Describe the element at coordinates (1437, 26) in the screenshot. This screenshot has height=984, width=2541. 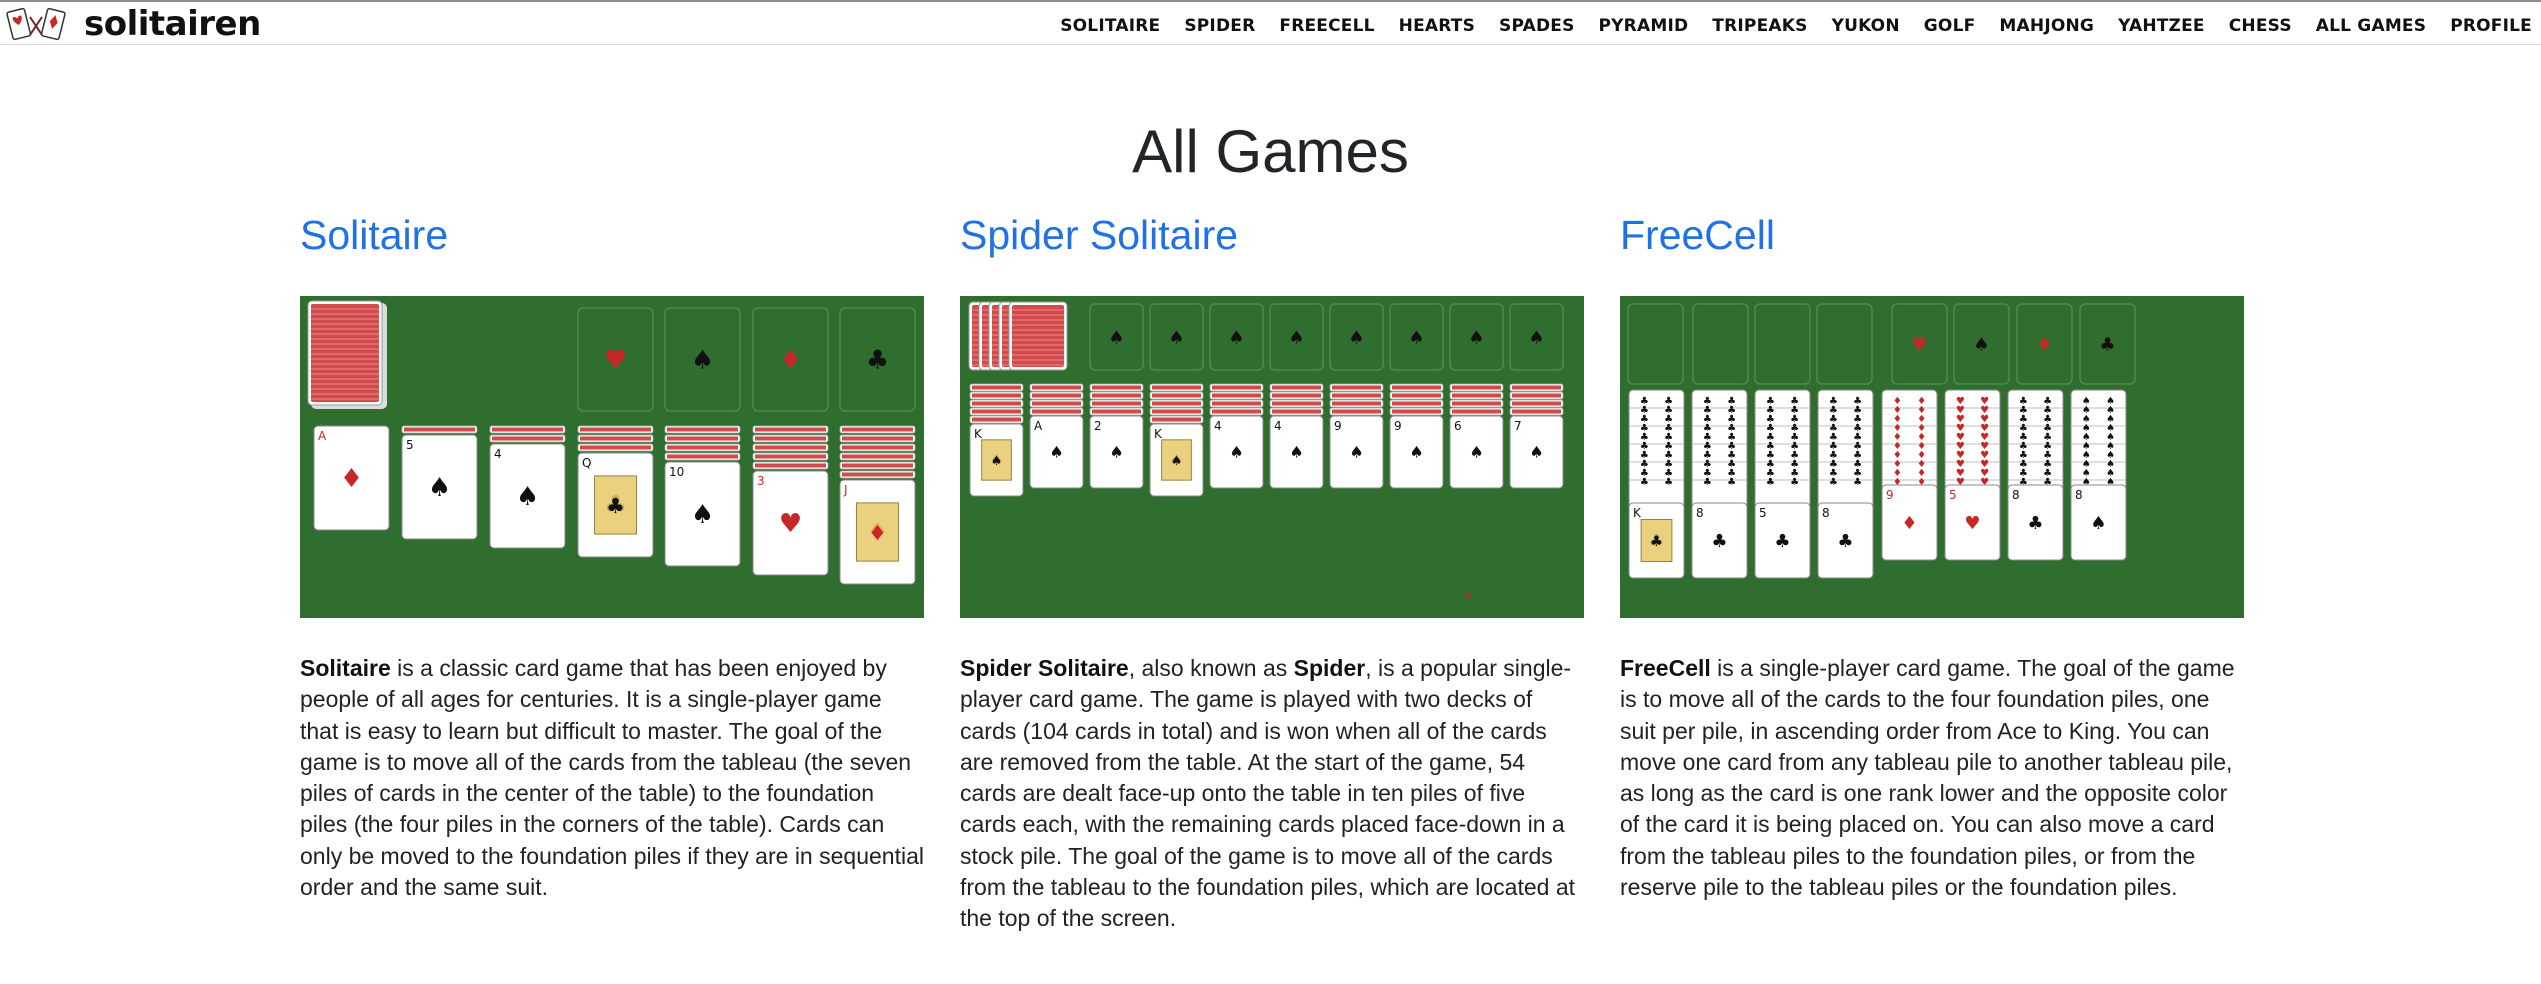
I see `nav-hearts: HEARTS` at that location.